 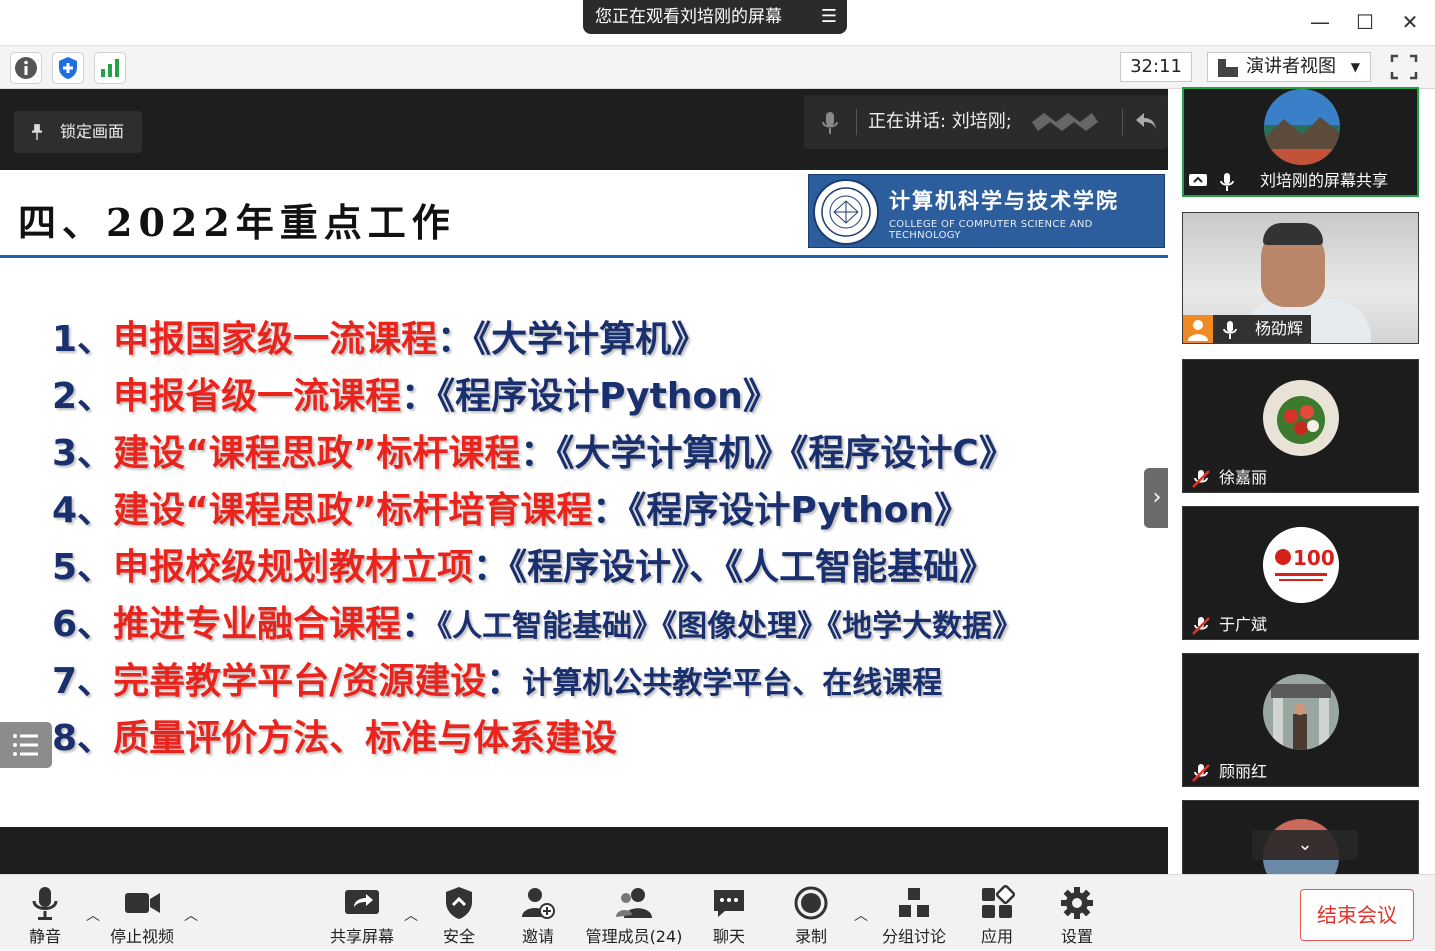 I want to click on share-notice-pill: 您正在观看刘培刚的屏幕 ☰, so click(x=715, y=17).